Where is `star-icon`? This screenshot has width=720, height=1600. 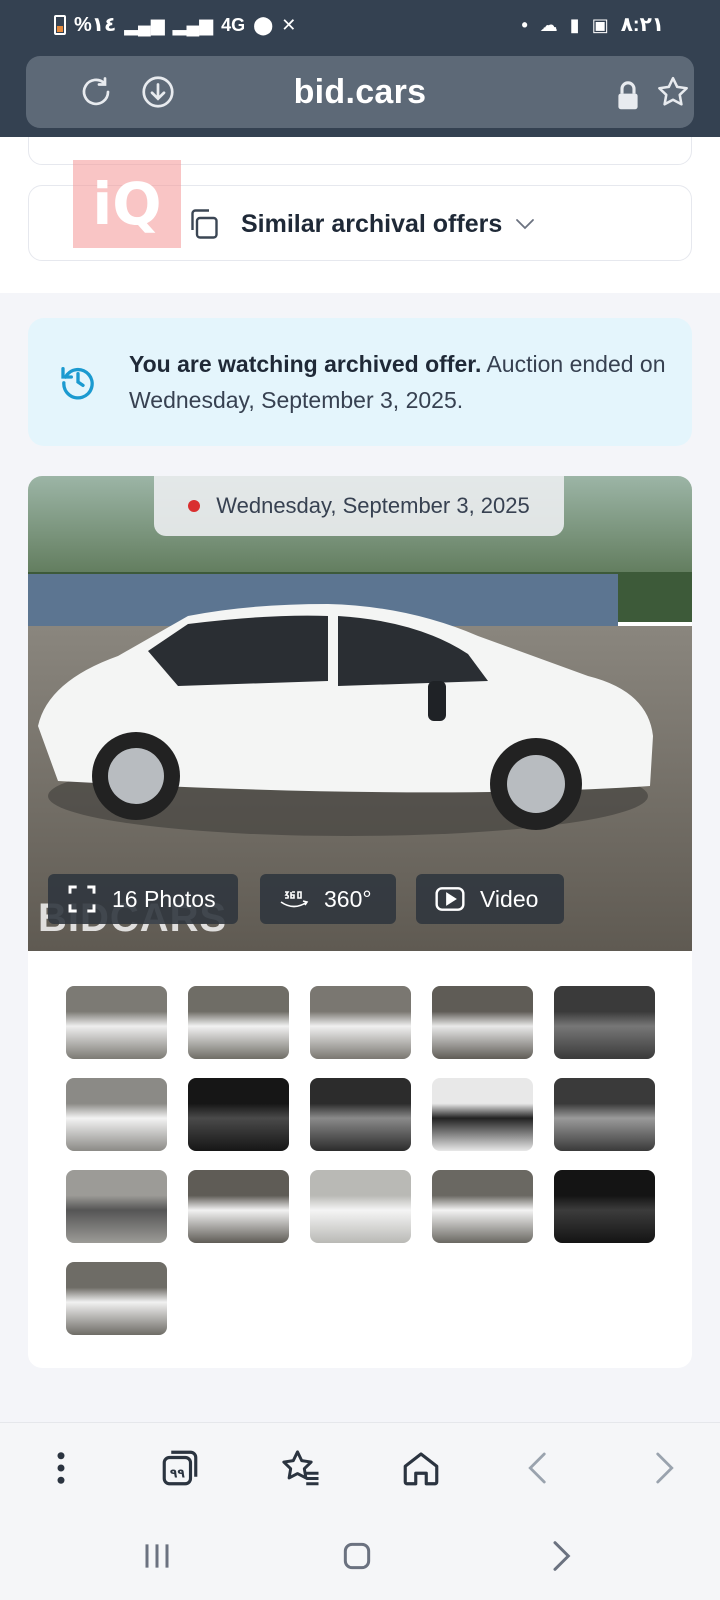
star-icon is located at coordinates (673, 92).